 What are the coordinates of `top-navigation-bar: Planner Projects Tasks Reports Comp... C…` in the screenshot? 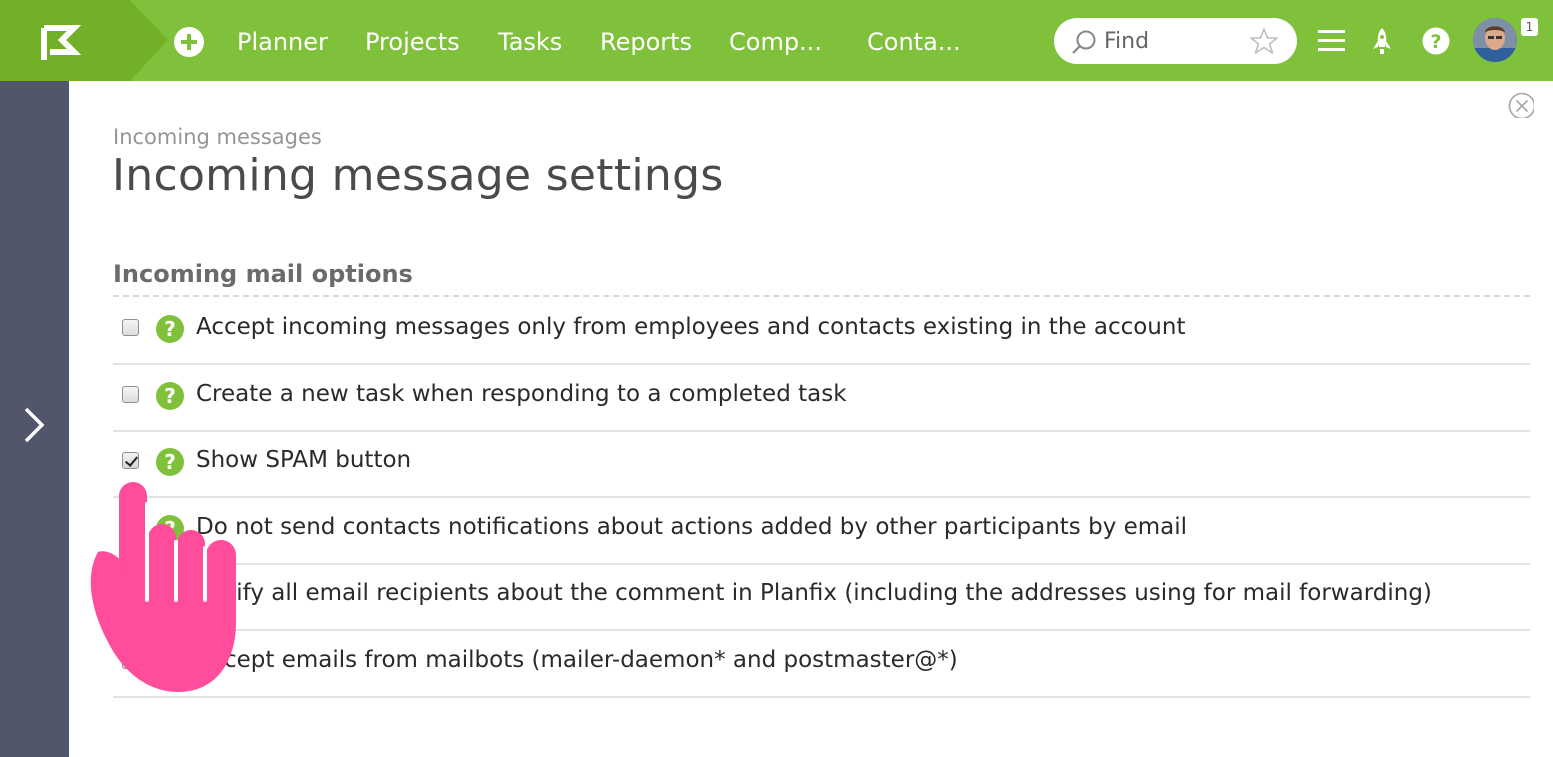 It's located at (776, 40).